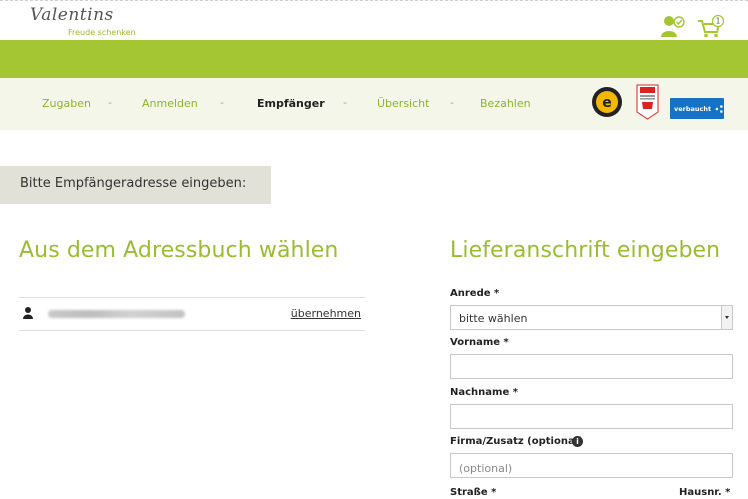 This screenshot has width=748, height=499. I want to click on street-label: Straße *, so click(473, 492).